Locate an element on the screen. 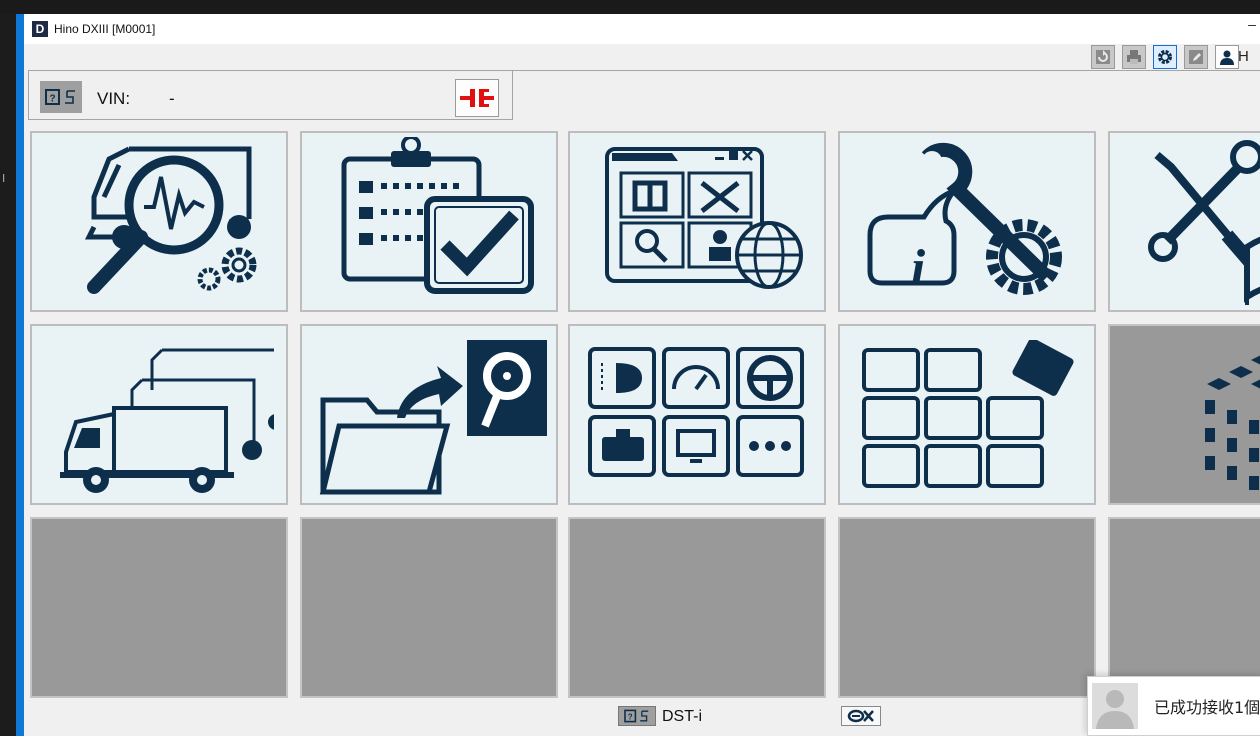 This screenshot has width=1260, height=736. avatar is located at coordinates (1115, 706).